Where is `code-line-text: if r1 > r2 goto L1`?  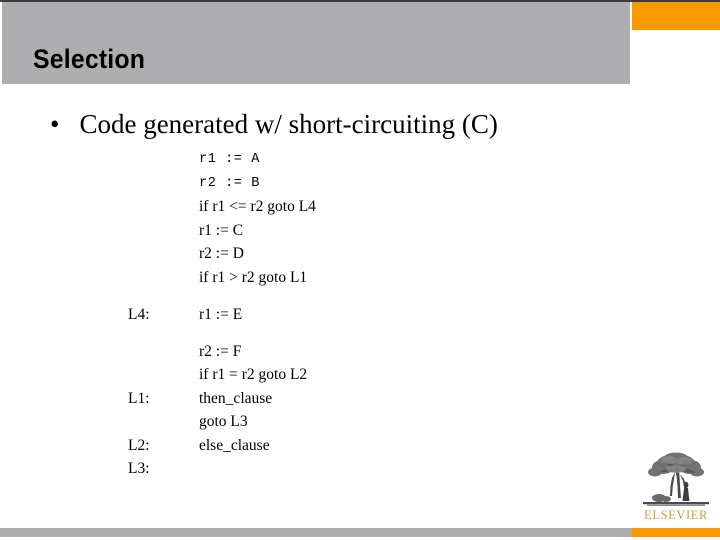
code-line-text: if r1 > r2 goto L1 is located at coordinates (253, 277).